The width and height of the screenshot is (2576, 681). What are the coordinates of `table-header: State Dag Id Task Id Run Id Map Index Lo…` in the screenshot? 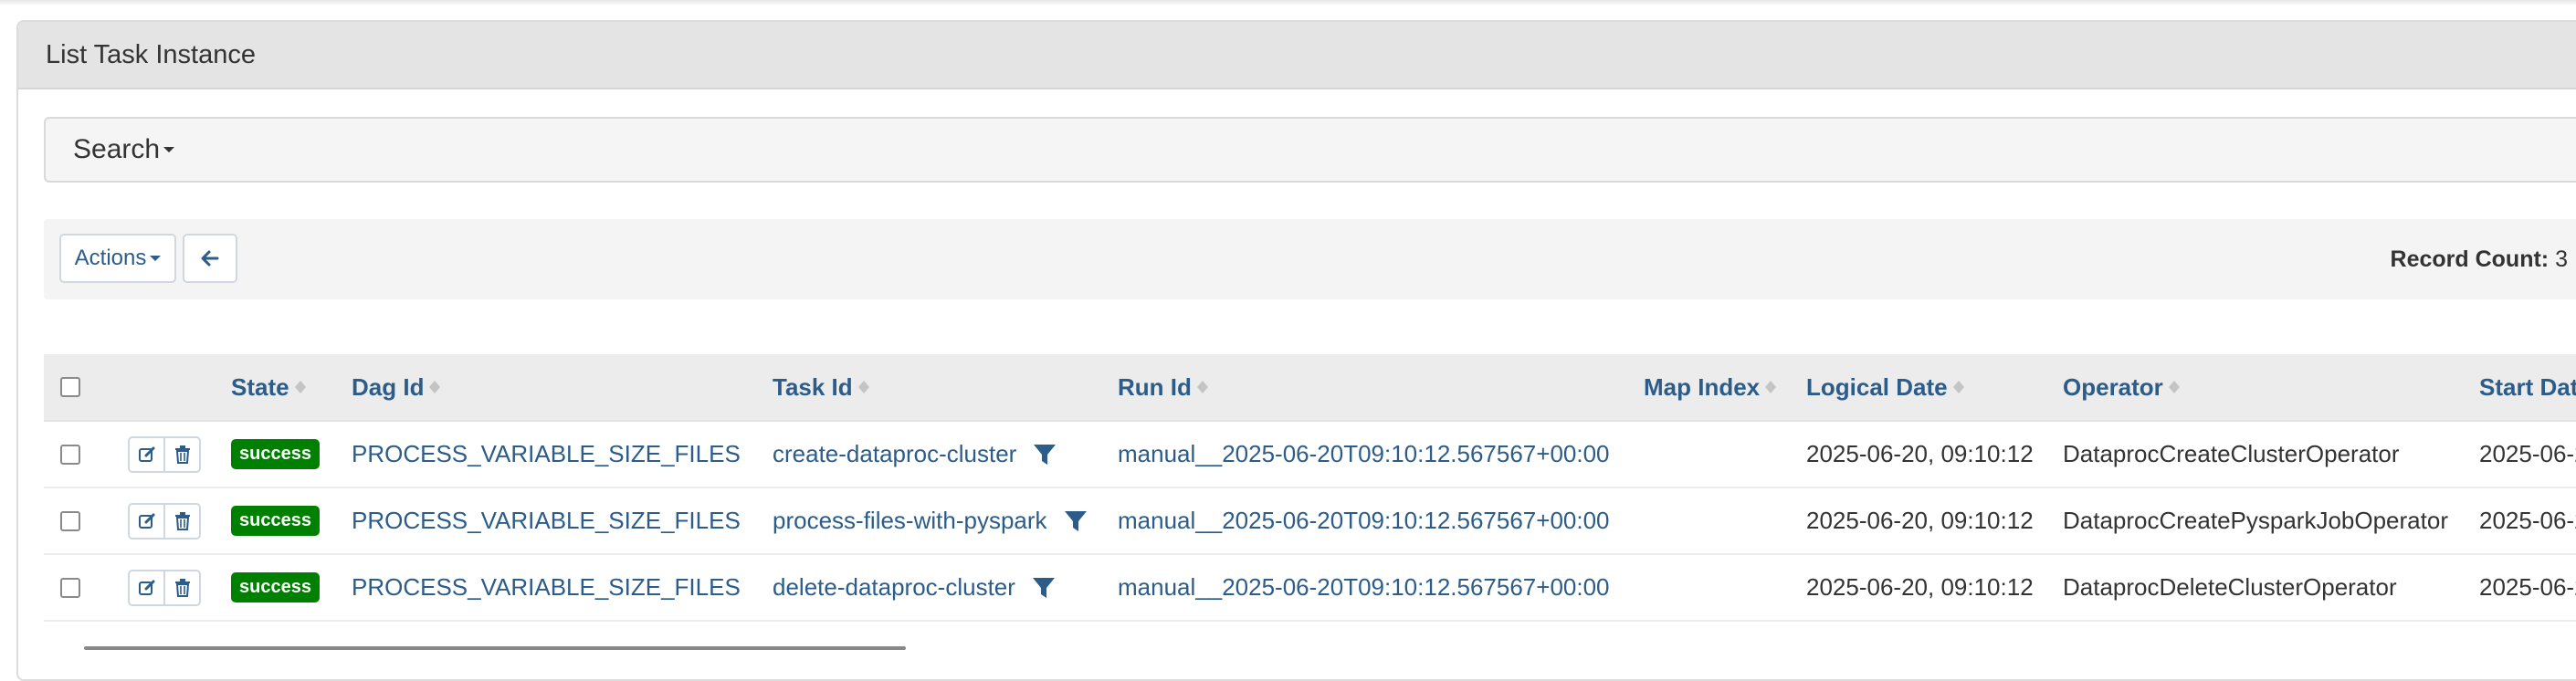 It's located at (1310, 388).